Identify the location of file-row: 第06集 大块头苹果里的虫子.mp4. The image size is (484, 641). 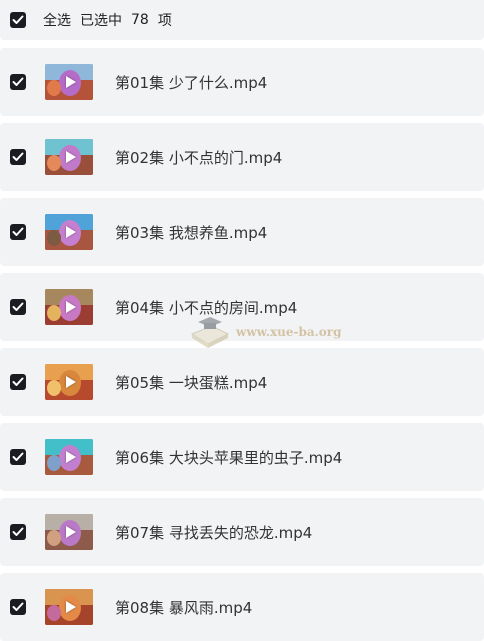
(242, 457).